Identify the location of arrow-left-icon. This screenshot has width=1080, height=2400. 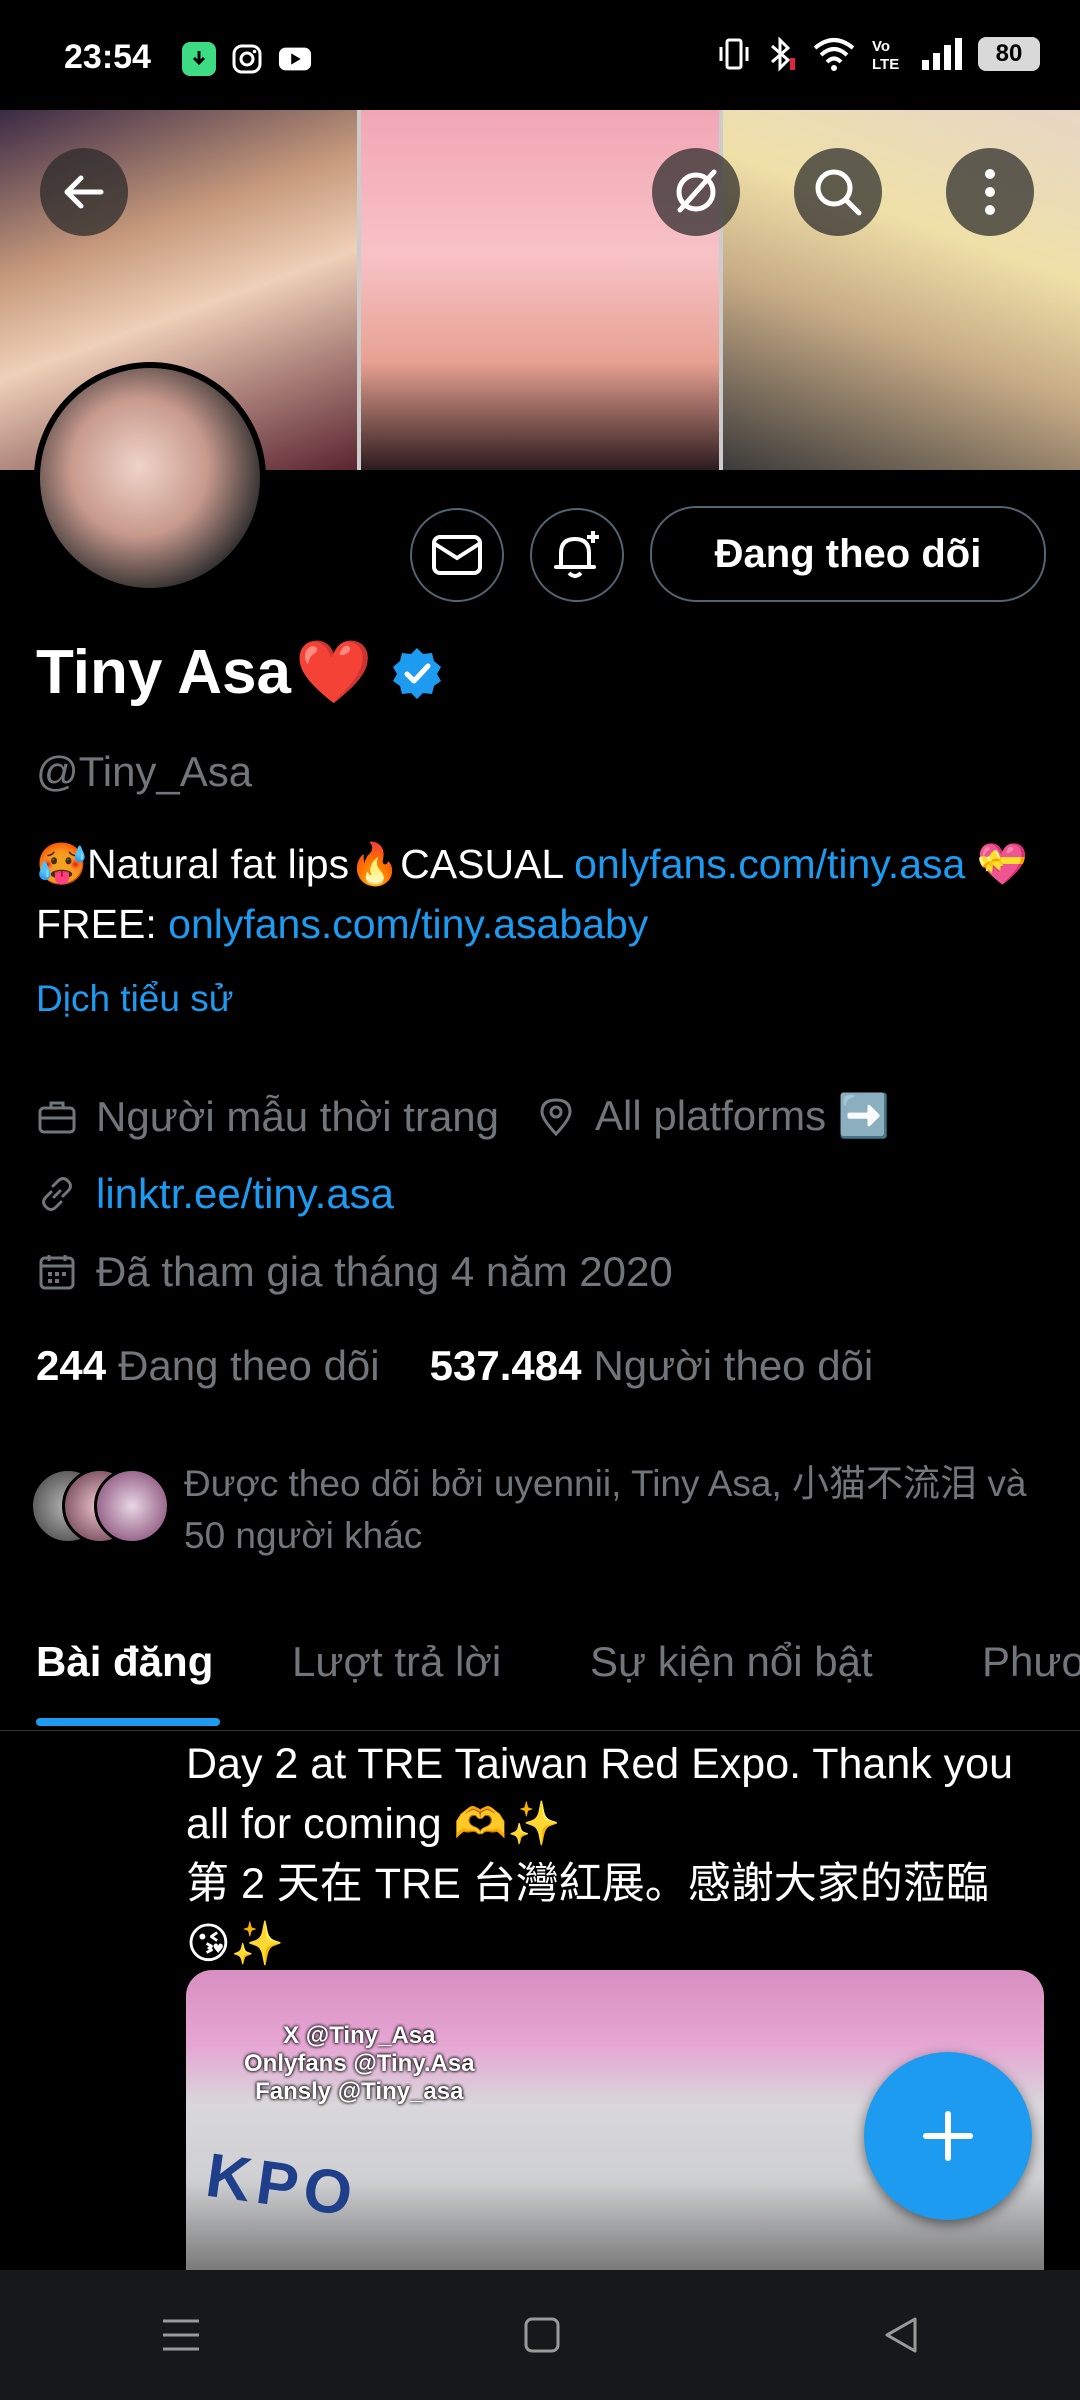
(84, 192).